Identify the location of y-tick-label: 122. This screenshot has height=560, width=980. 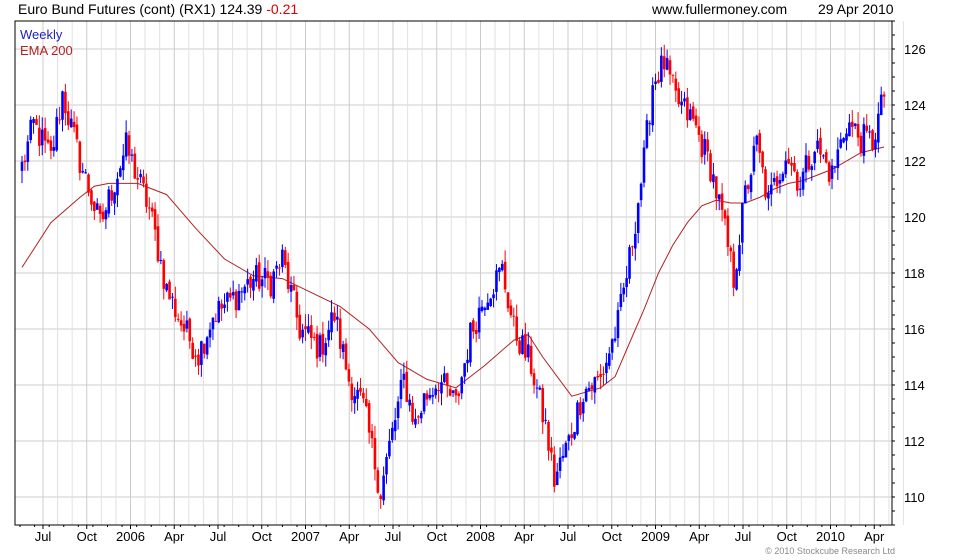
(915, 161).